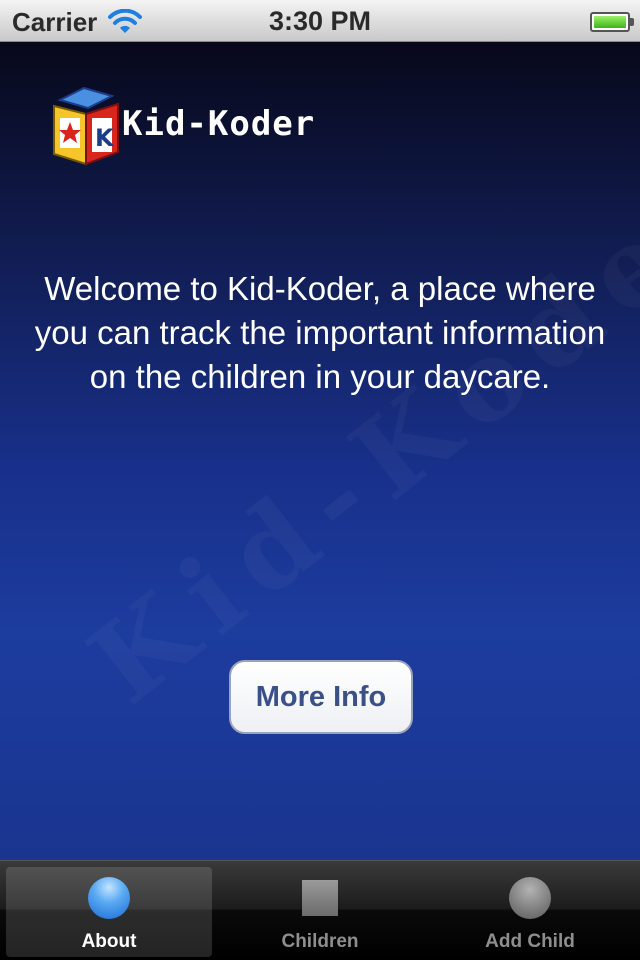 This screenshot has height=960, width=640. Describe the element at coordinates (530, 898) in the screenshot. I see `add-child-circle-icon` at that location.